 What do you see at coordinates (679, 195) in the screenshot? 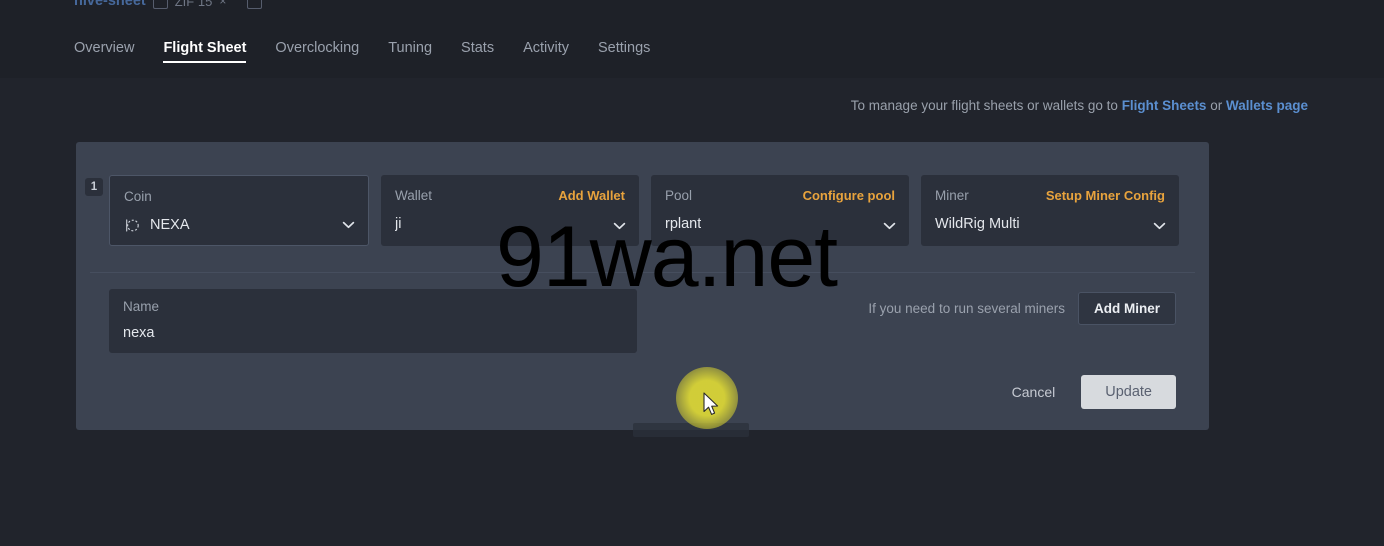
I see `pool-label: Pool` at bounding box center [679, 195].